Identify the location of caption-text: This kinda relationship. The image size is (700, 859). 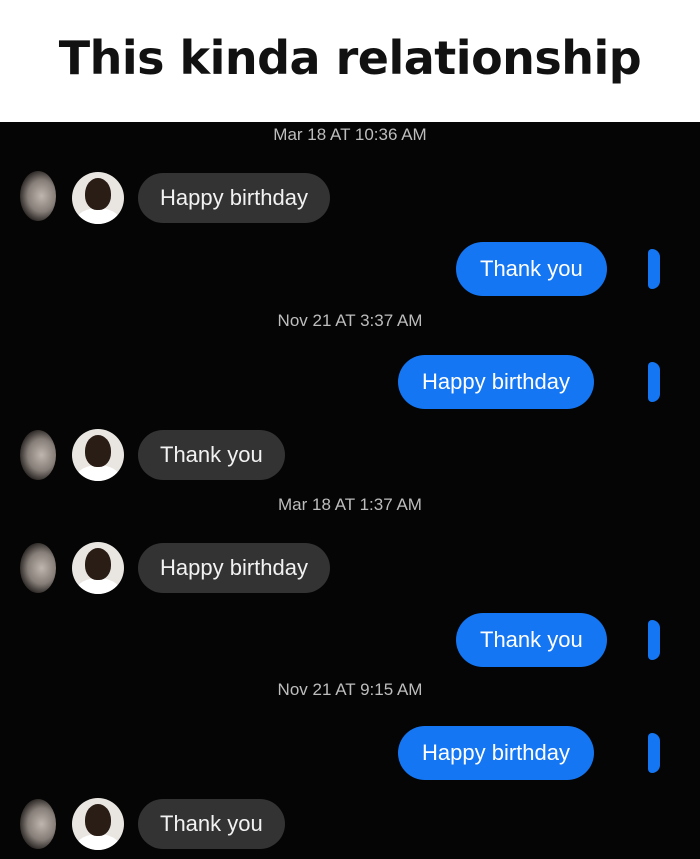
(350, 58).